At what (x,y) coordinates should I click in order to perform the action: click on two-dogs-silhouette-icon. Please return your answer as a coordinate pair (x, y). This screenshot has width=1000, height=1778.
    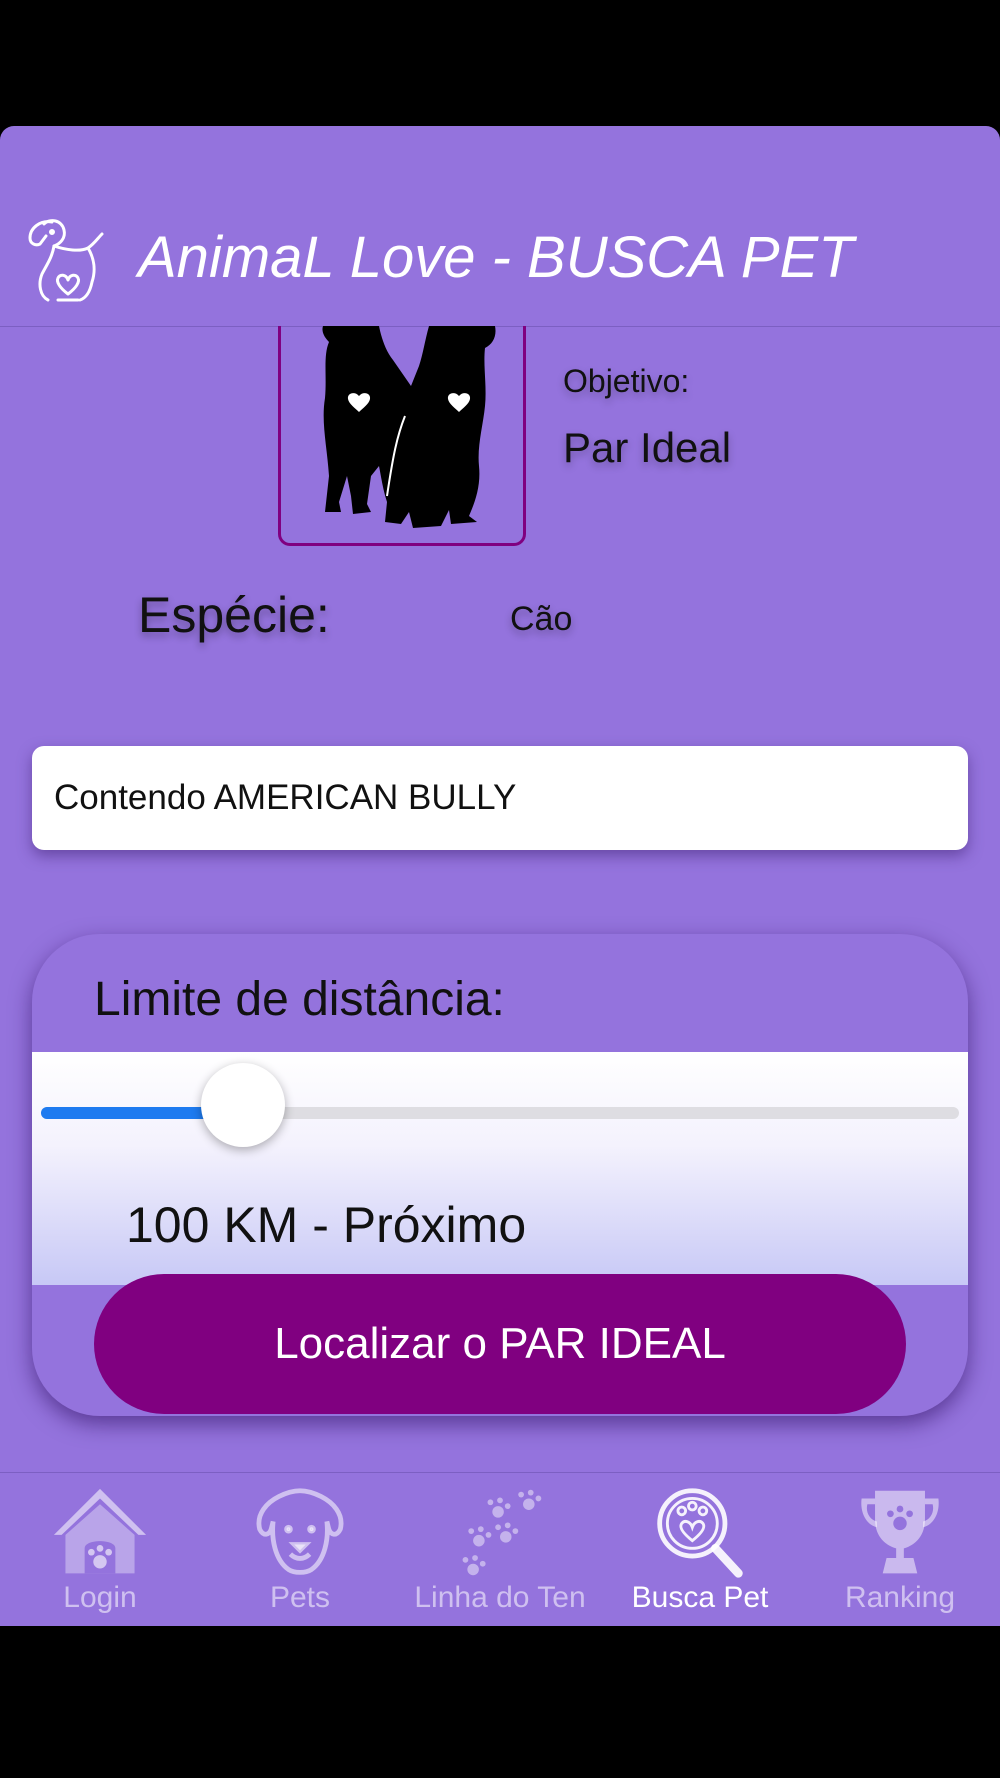
    Looking at the image, I should click on (409, 427).